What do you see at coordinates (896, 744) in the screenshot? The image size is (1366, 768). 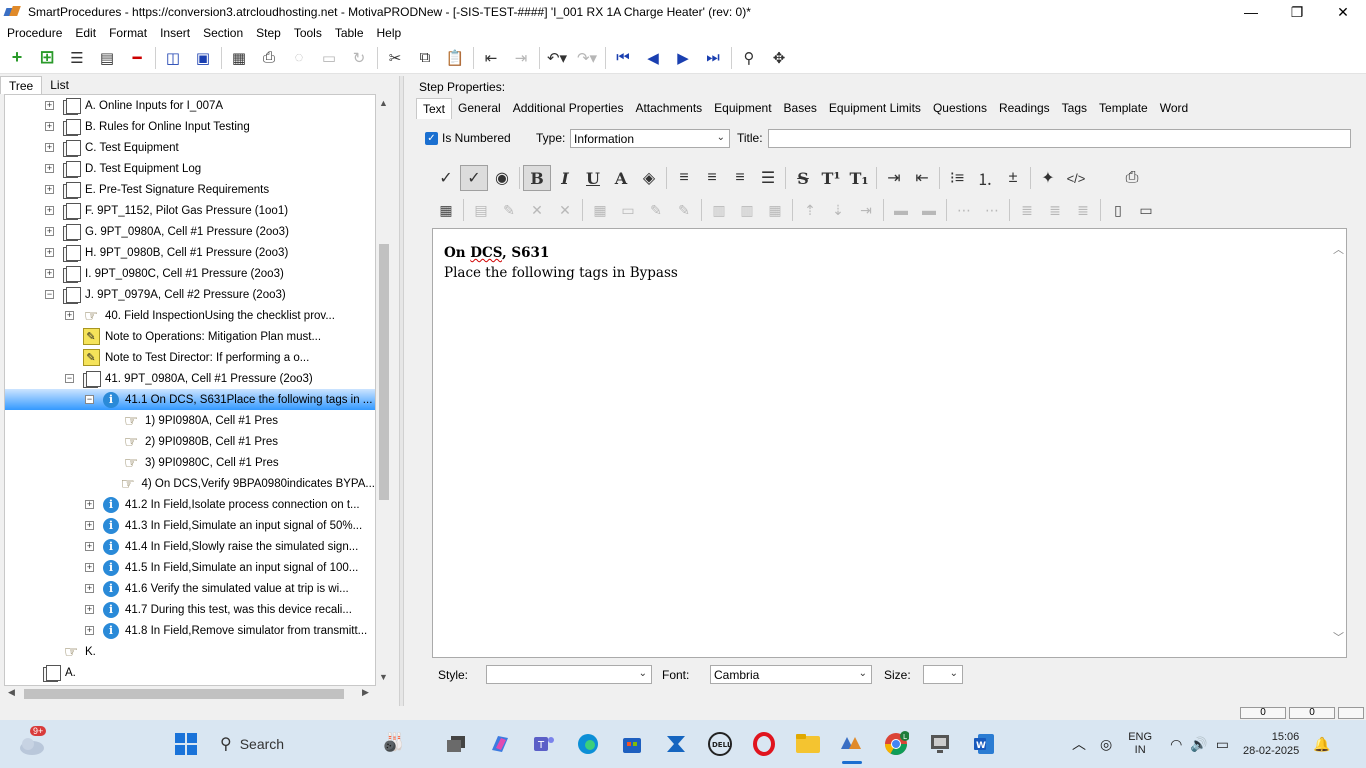 I see `chrome-icon: L` at bounding box center [896, 744].